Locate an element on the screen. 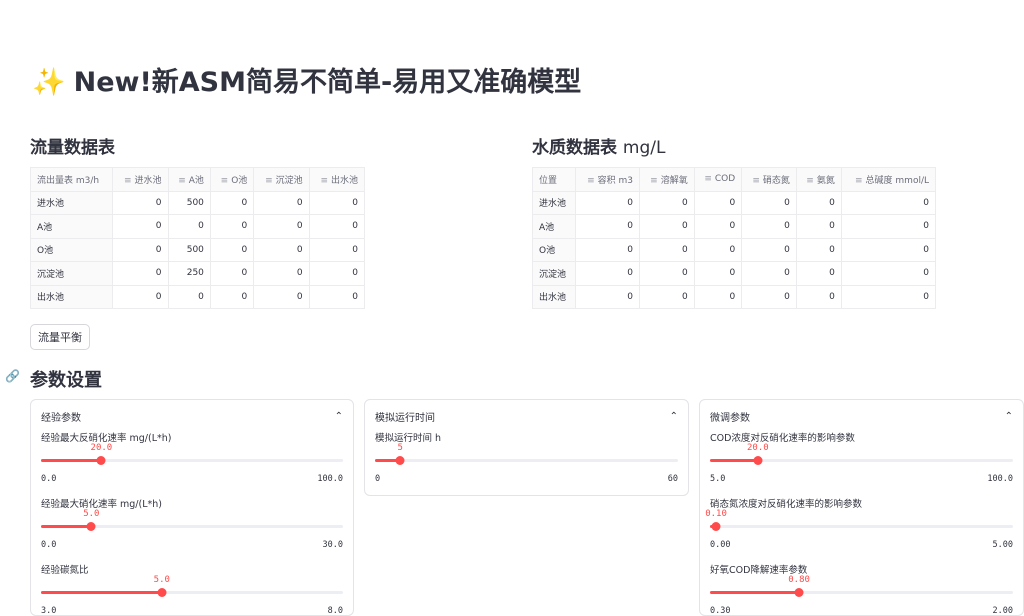  column-header: ≡ 氨氮 is located at coordinates (818, 179).